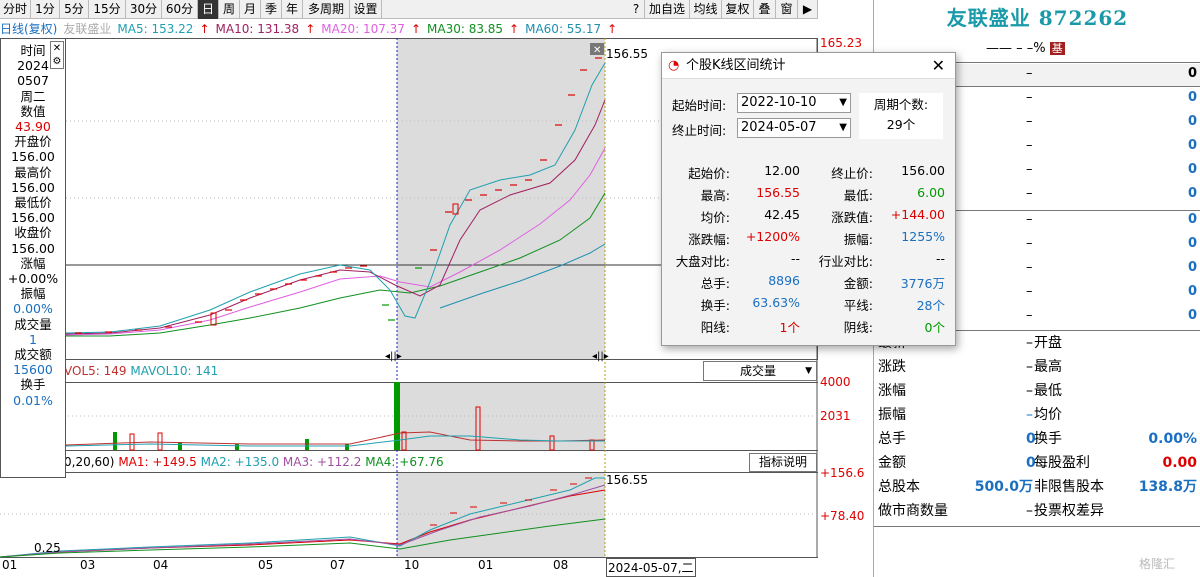  Describe the element at coordinates (835, 382) in the screenshot. I see `vol-axis-top: 4000` at that location.